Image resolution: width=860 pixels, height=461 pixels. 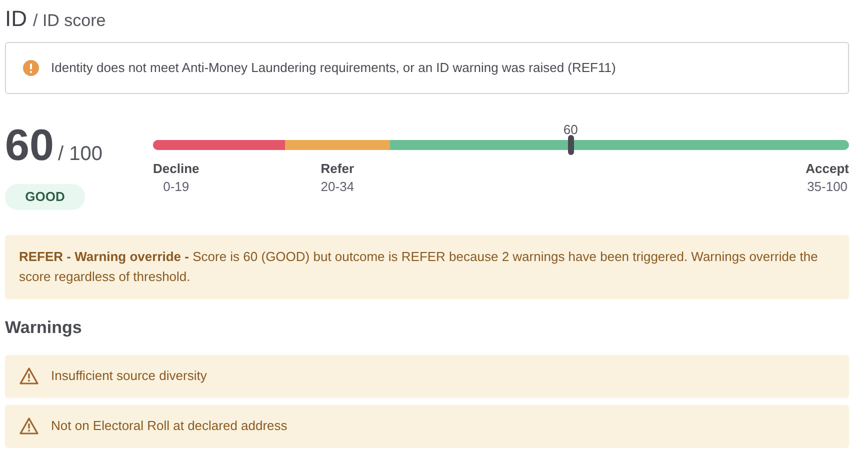 What do you see at coordinates (169, 426) in the screenshot?
I see `warning-text: Not on Electoral Roll at declared address` at bounding box center [169, 426].